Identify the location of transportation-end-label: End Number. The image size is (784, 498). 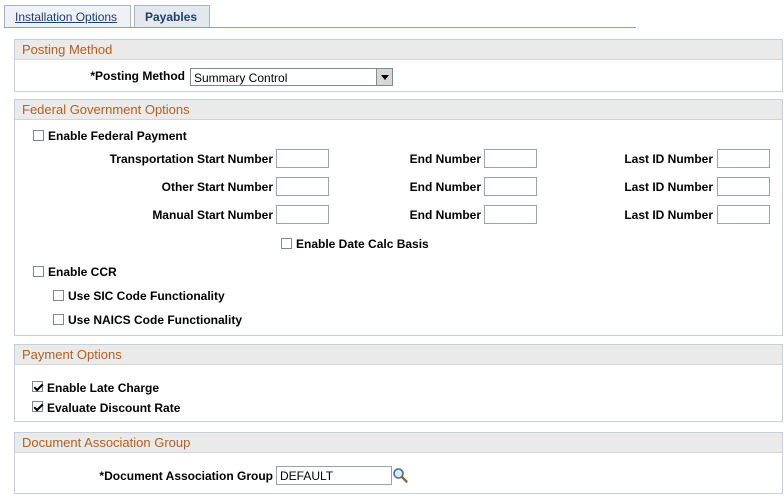
(445, 159).